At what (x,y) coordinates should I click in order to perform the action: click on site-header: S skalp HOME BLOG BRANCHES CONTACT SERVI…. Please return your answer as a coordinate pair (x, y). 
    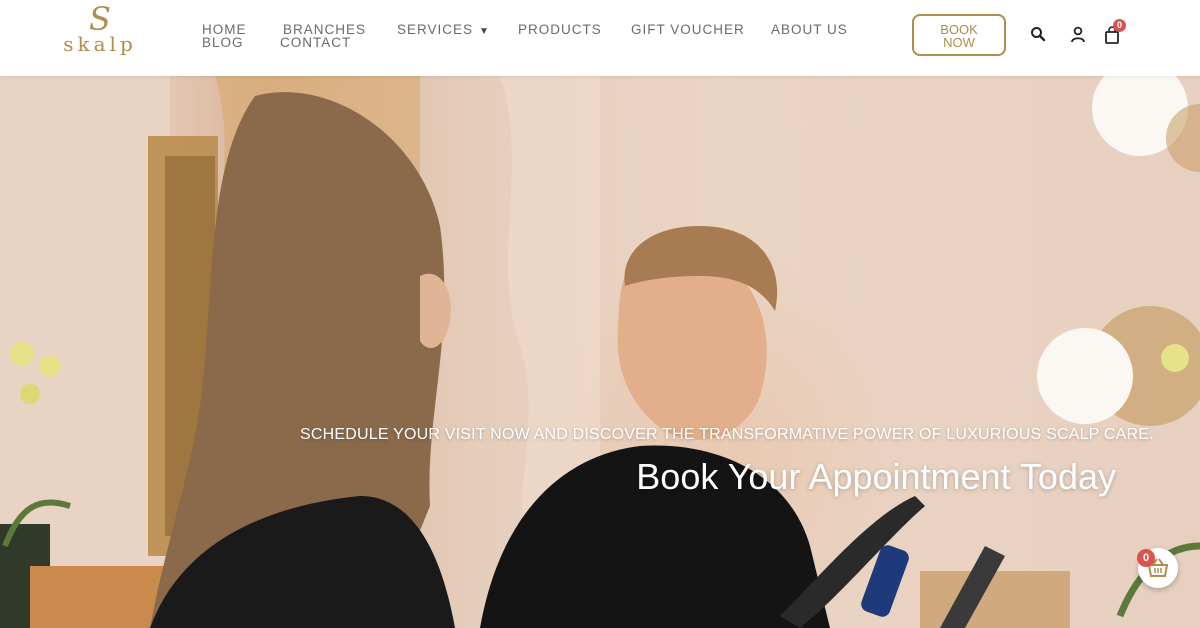
    Looking at the image, I should click on (600, 38).